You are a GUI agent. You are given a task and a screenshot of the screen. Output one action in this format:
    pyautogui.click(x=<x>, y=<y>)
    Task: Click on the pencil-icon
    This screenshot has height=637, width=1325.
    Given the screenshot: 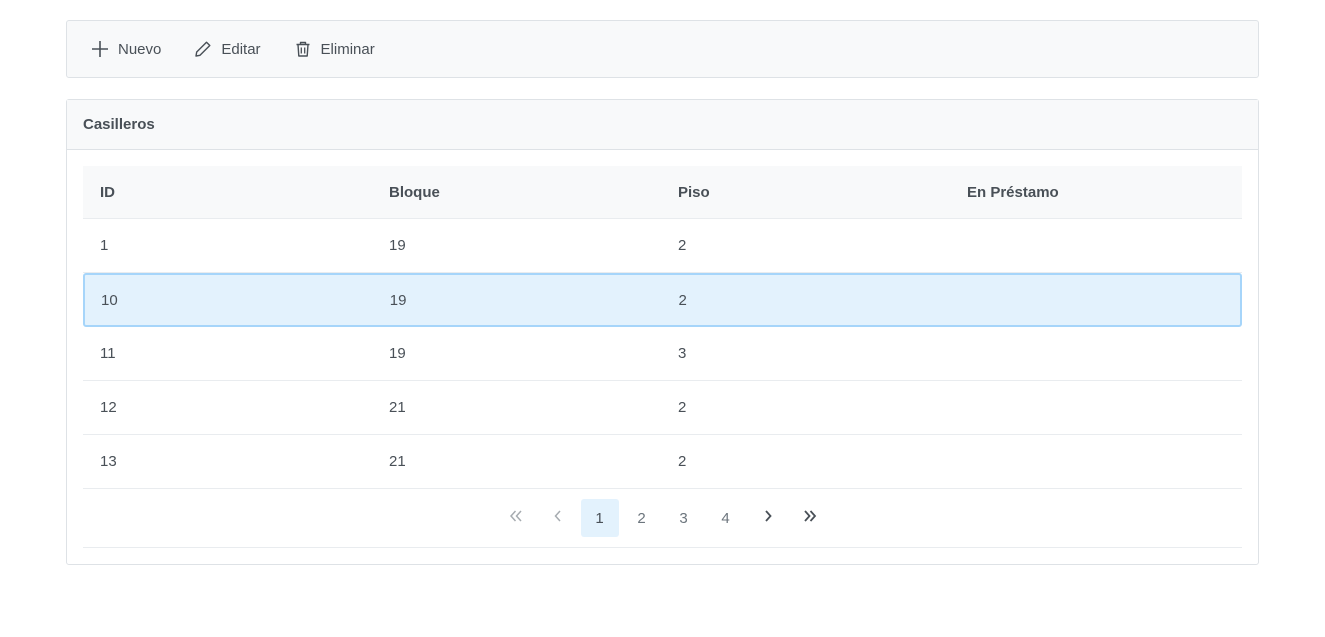 What is the action you would take?
    pyautogui.click(x=203, y=49)
    